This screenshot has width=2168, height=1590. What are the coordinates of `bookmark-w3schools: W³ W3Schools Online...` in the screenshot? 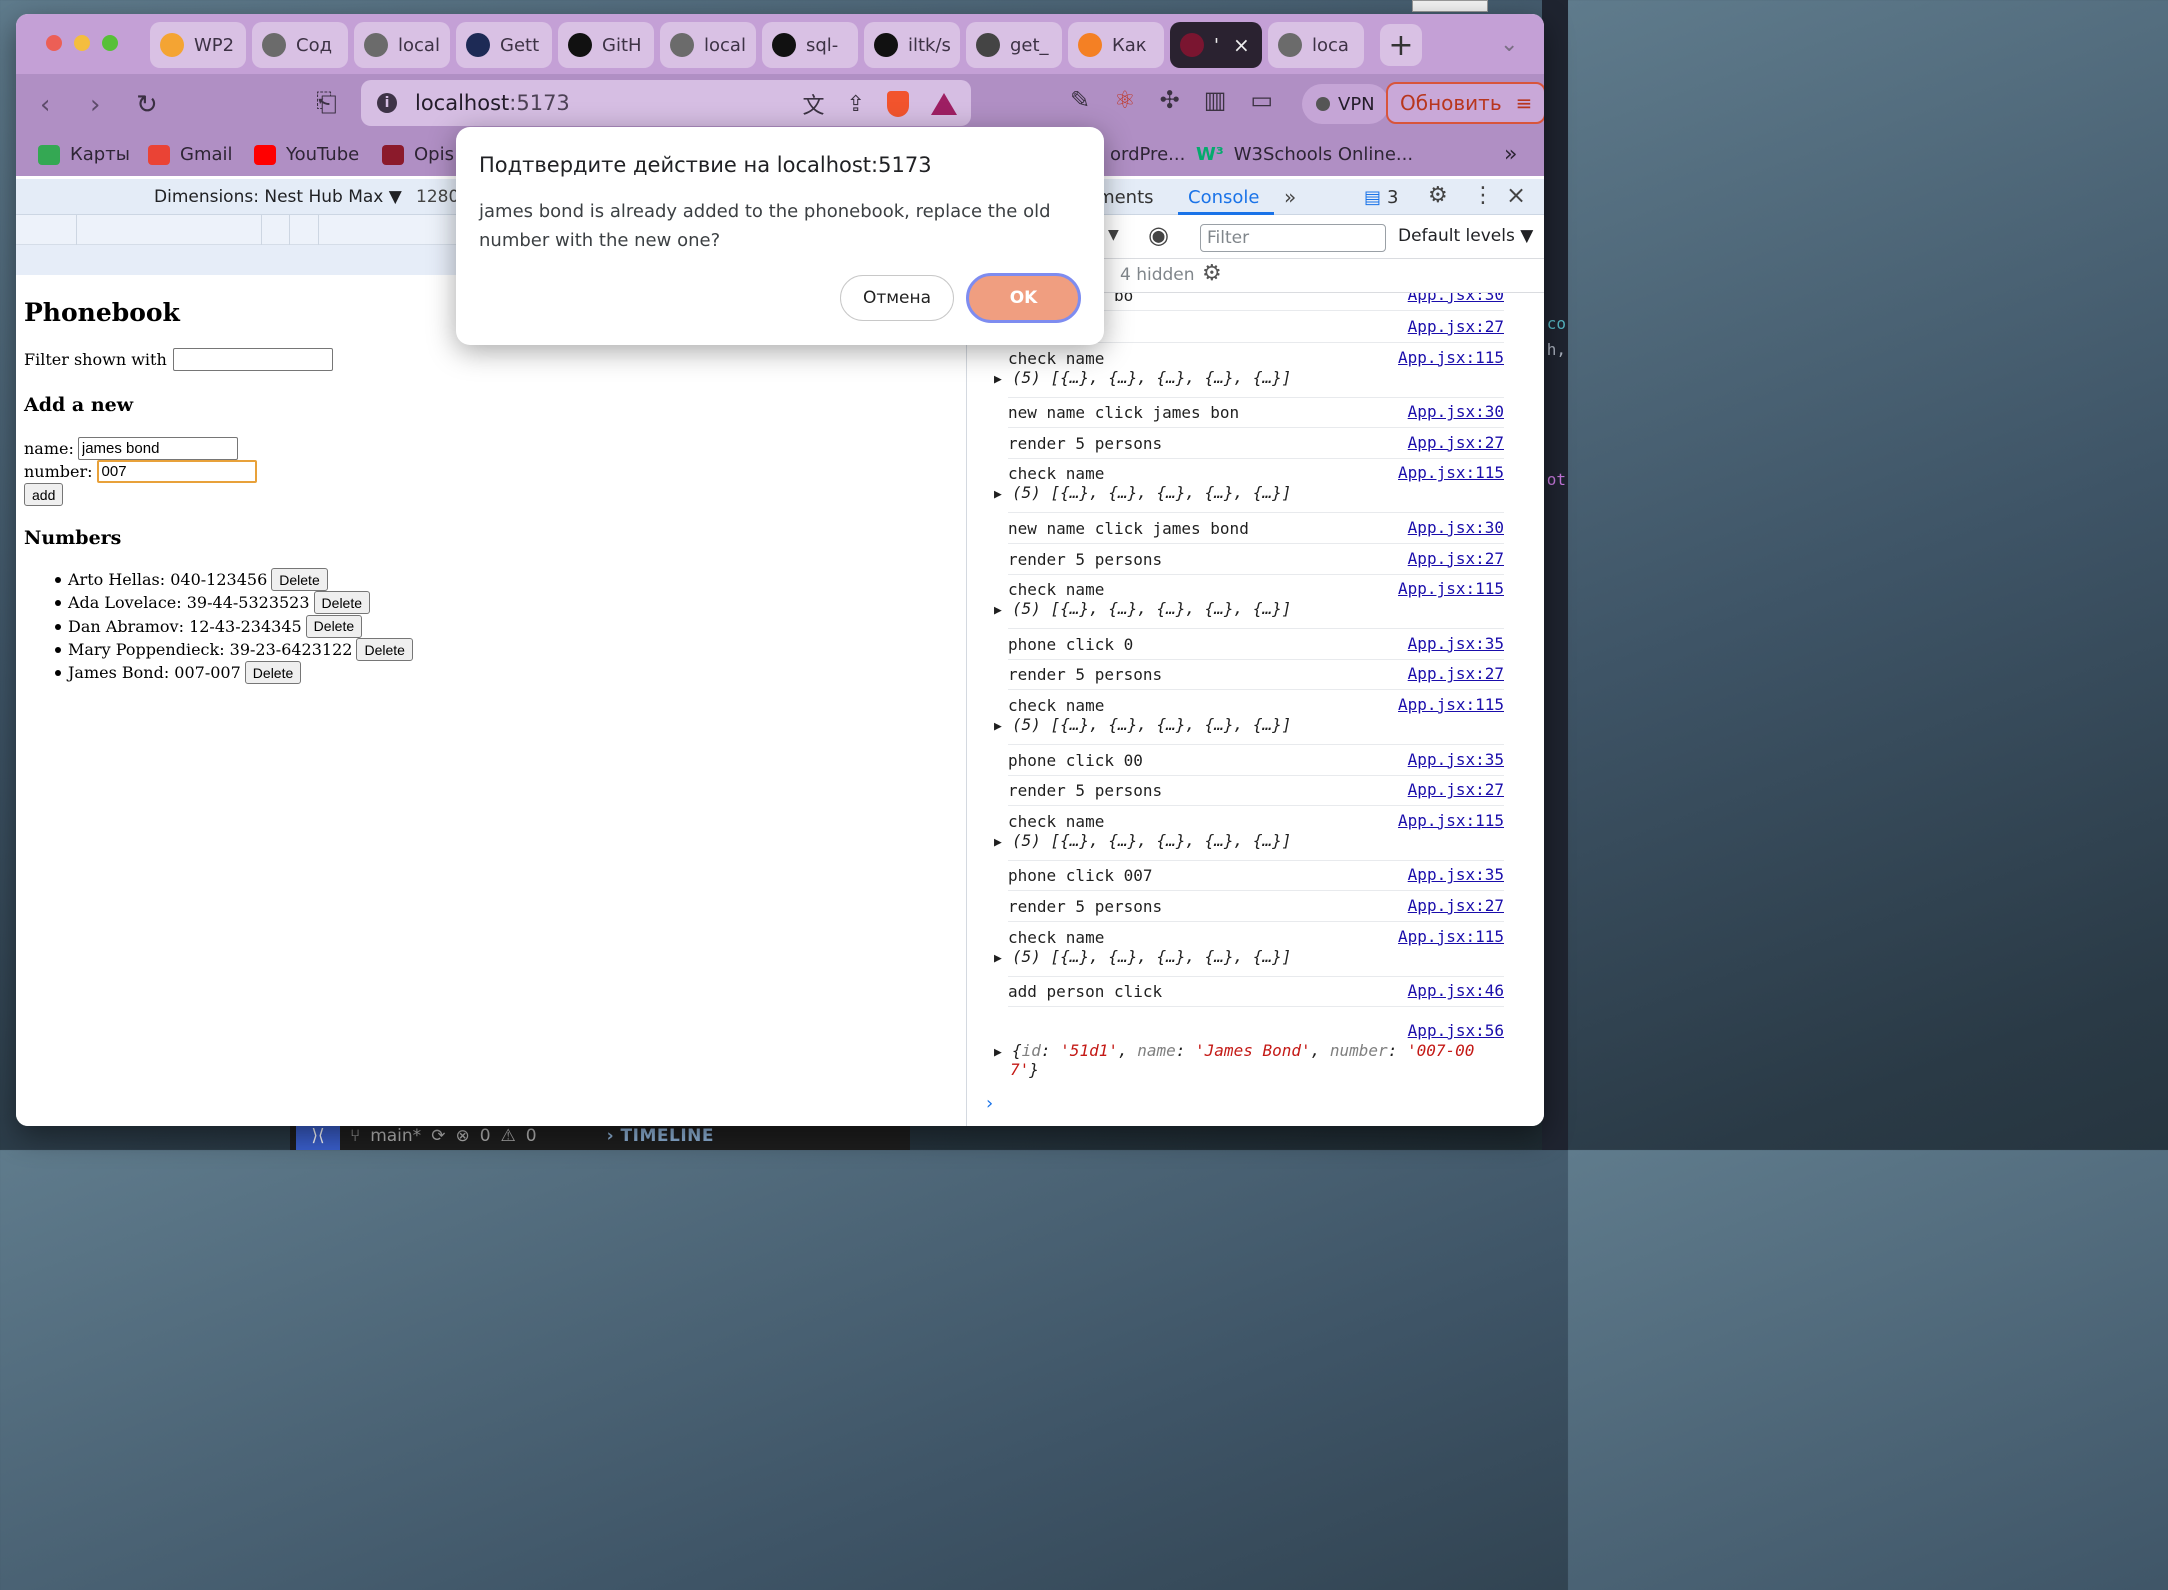 It's located at (1304, 154).